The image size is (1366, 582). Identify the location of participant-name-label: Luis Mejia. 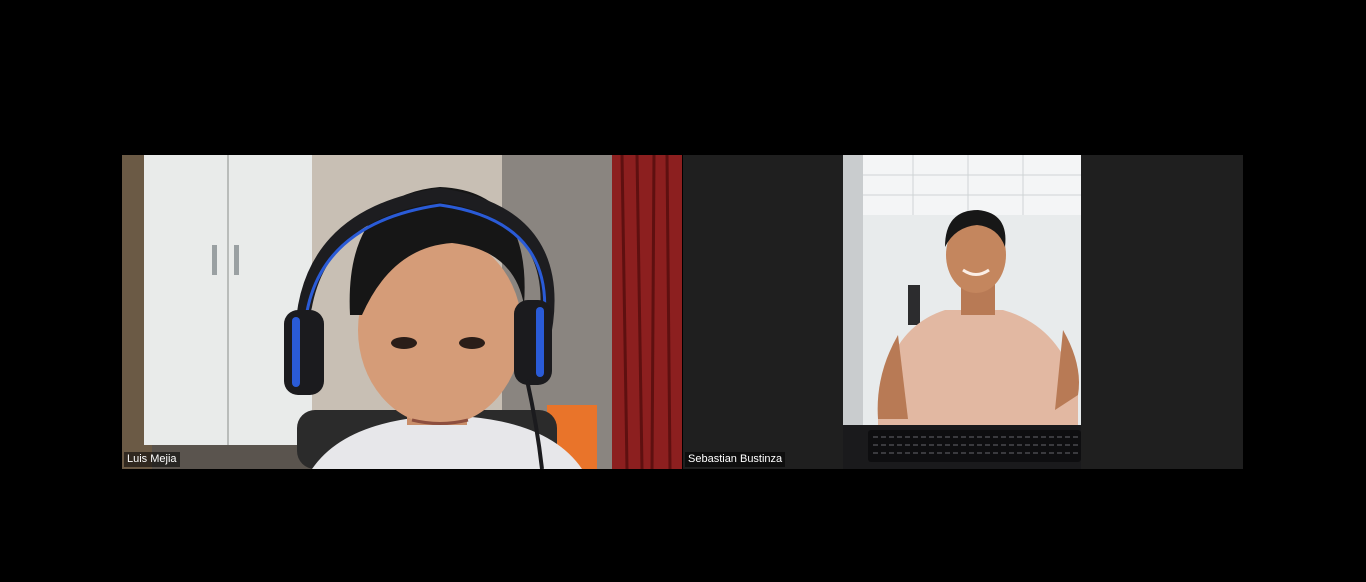
(152, 459).